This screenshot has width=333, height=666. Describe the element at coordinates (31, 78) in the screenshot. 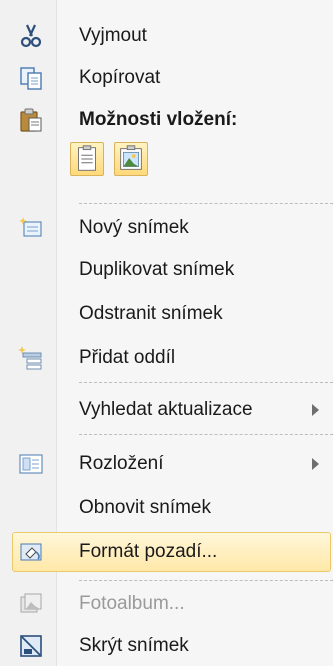

I see `copy-icon` at that location.